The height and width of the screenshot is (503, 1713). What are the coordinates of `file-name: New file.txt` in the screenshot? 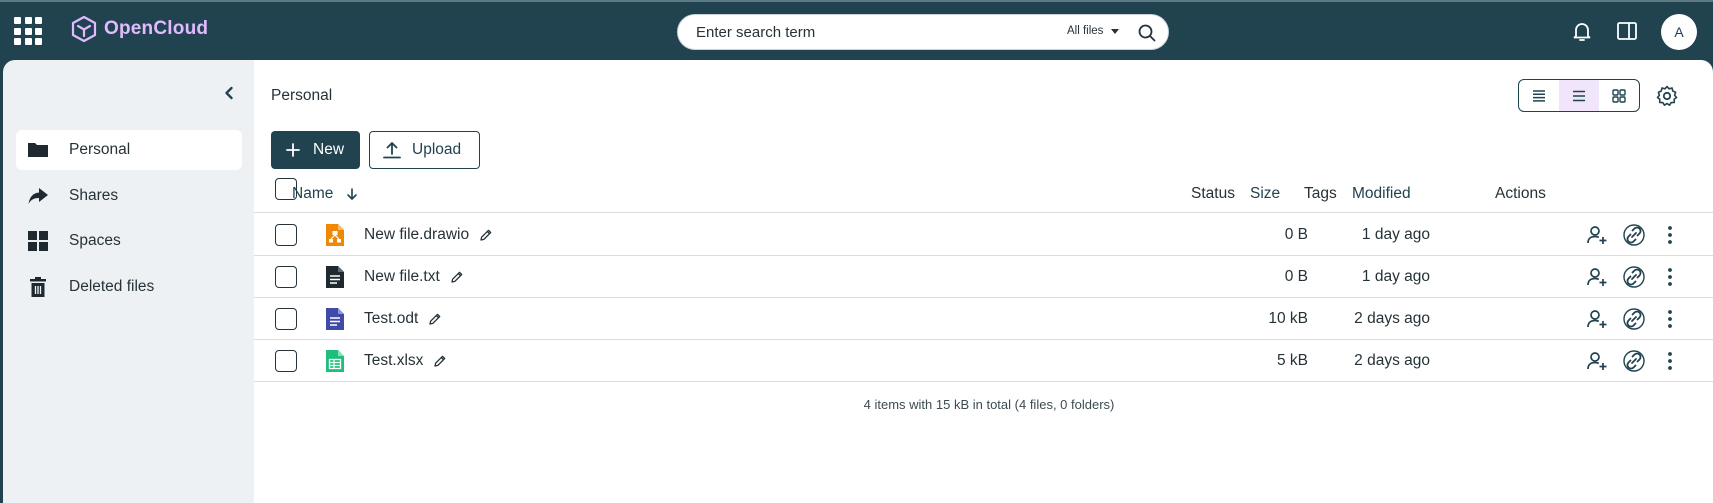 It's located at (414, 277).